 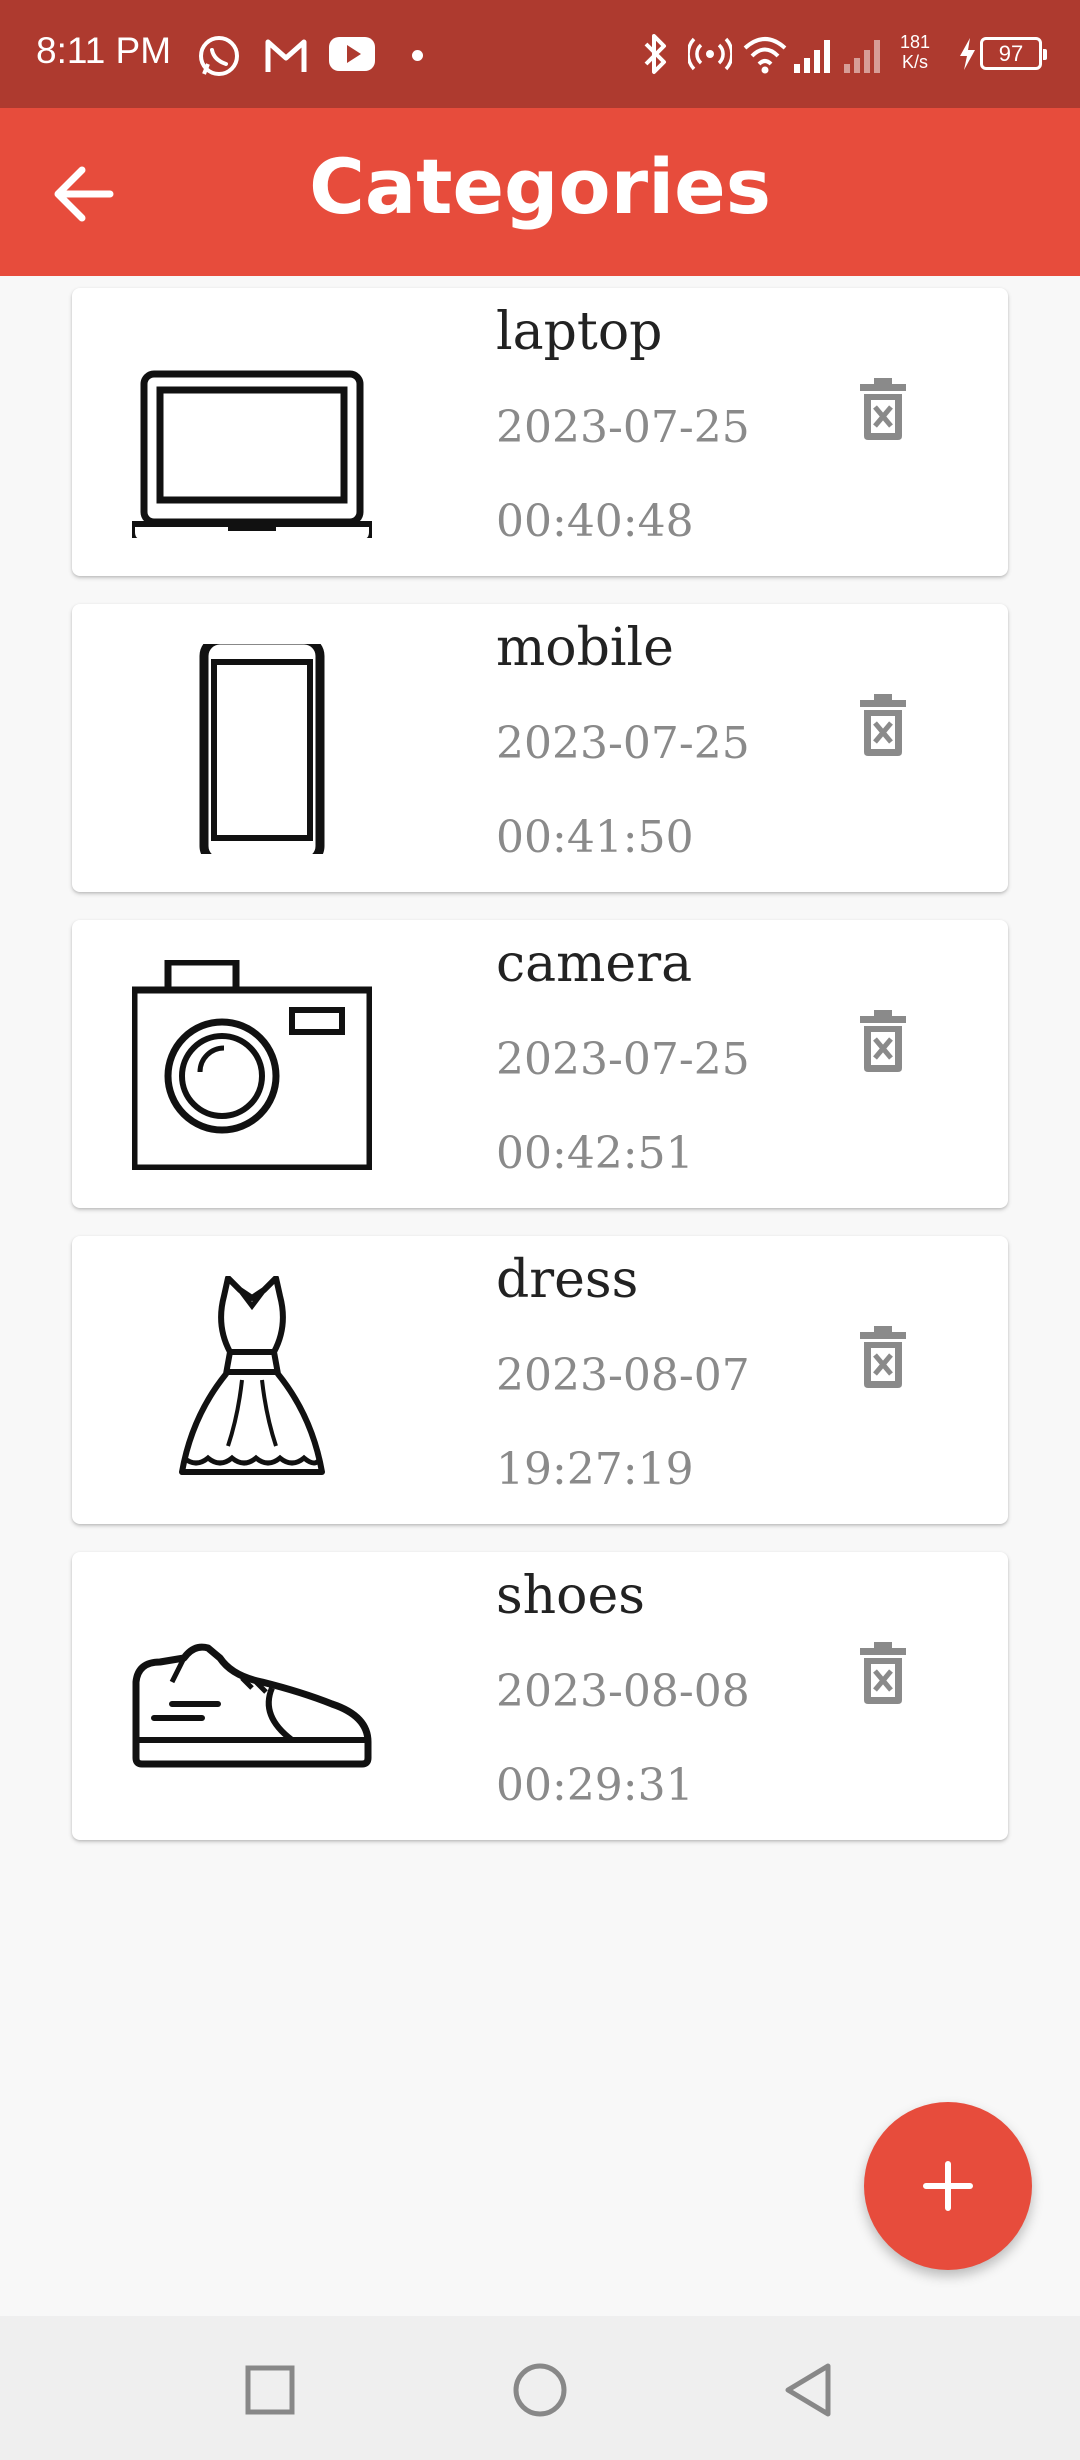 I want to click on app-bar: Categories, so click(x=540, y=192).